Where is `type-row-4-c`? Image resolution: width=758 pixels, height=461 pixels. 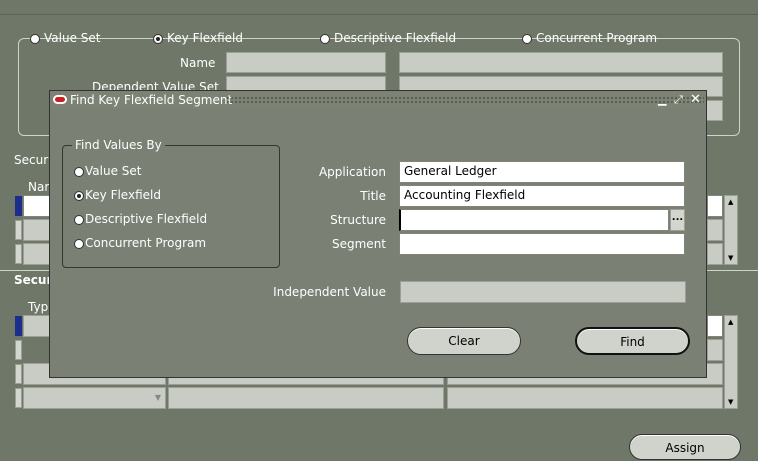
type-row-4-c is located at coordinates (585, 398).